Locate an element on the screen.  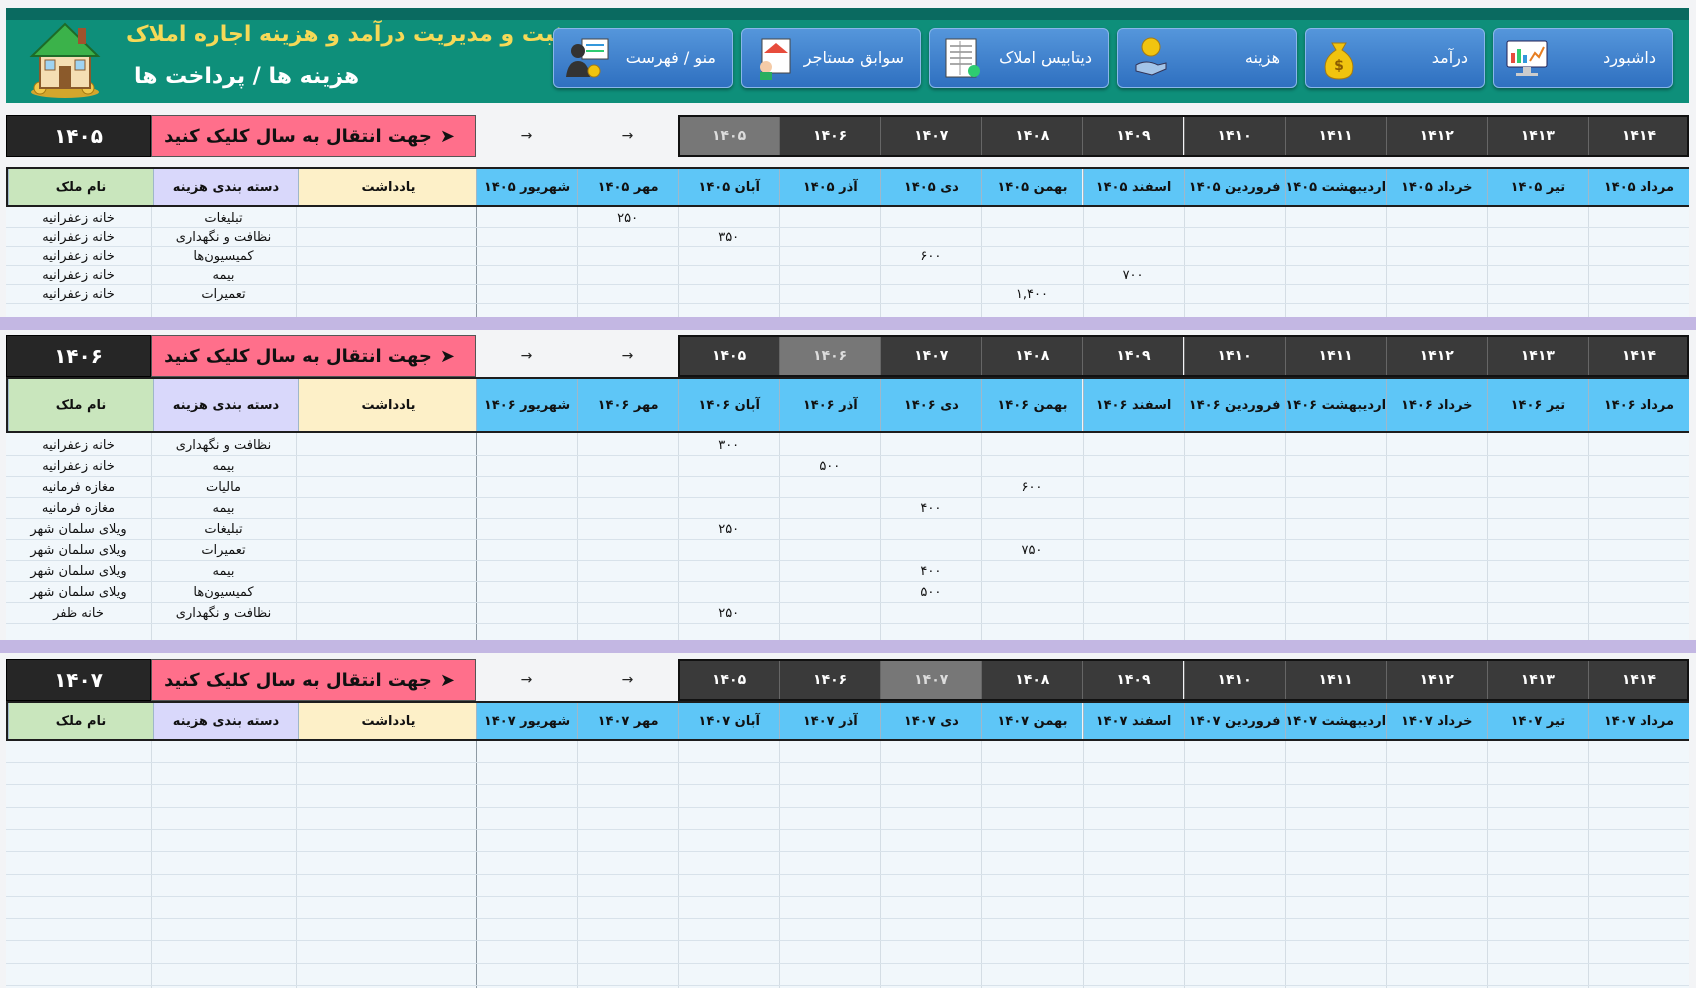
table-row: خانه ظفر نظافت و نگهداری ۲۵۰ is located at coordinates (847, 613).